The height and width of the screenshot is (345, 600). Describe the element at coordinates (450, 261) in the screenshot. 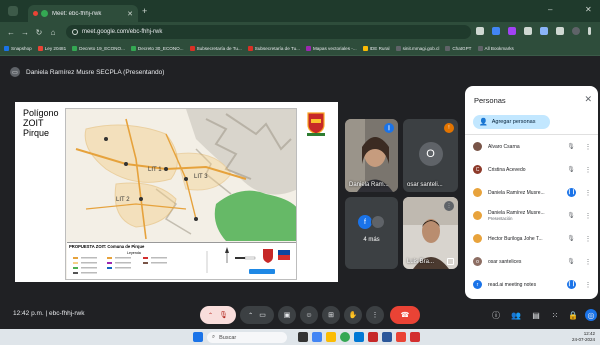

I see `pin-icon` at that location.